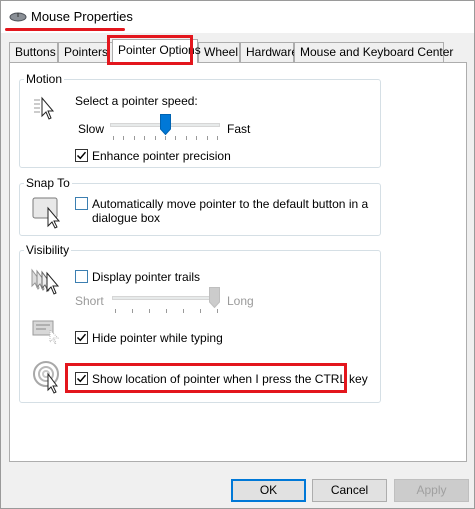 The width and height of the screenshot is (475, 509). Describe the element at coordinates (165, 124) in the screenshot. I see `slider-thumb` at that location.